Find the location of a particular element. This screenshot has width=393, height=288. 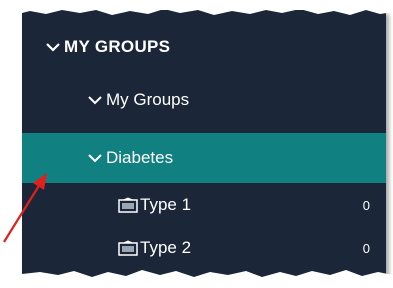

tree-item-type-2: Type 2 0 is located at coordinates (204, 248).